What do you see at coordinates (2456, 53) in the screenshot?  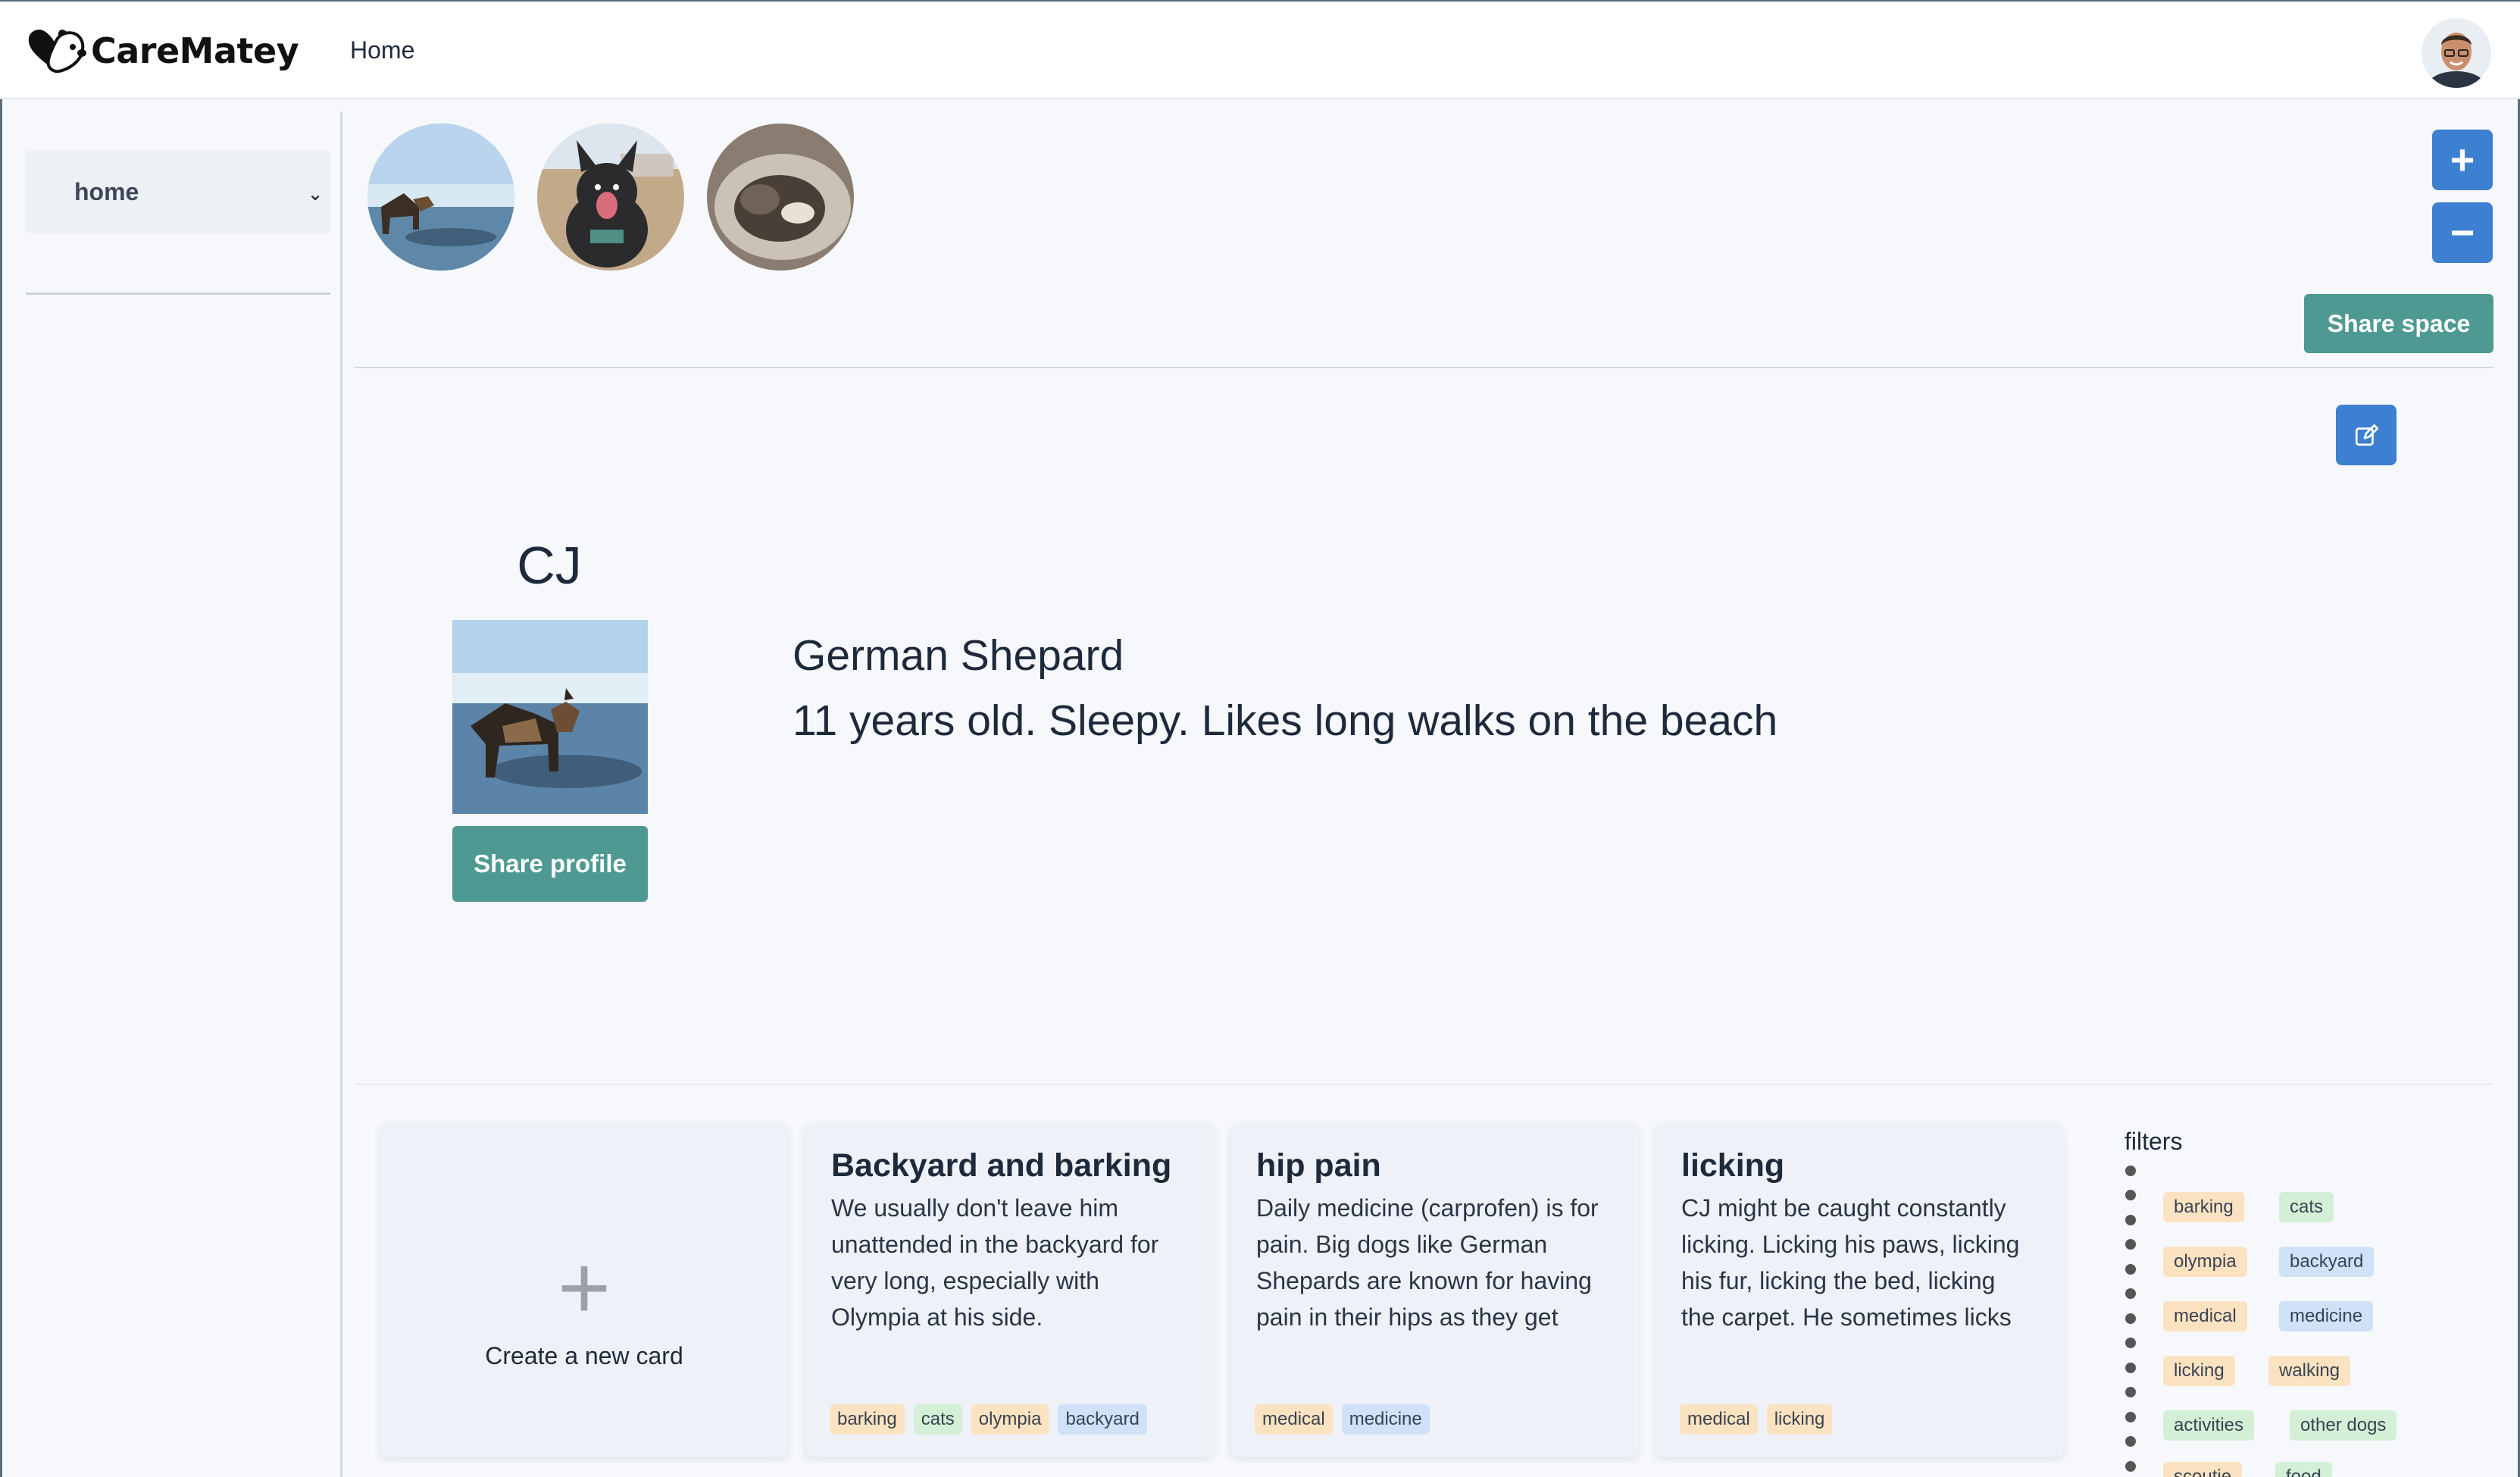 I see `user-avatar` at bounding box center [2456, 53].